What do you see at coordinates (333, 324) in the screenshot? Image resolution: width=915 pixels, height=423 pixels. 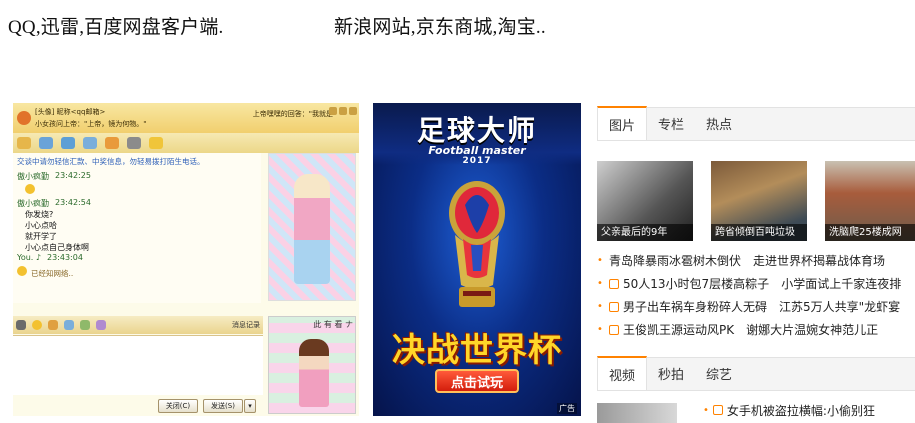 I see `show-caption: 此 有 看 ナ` at bounding box center [333, 324].